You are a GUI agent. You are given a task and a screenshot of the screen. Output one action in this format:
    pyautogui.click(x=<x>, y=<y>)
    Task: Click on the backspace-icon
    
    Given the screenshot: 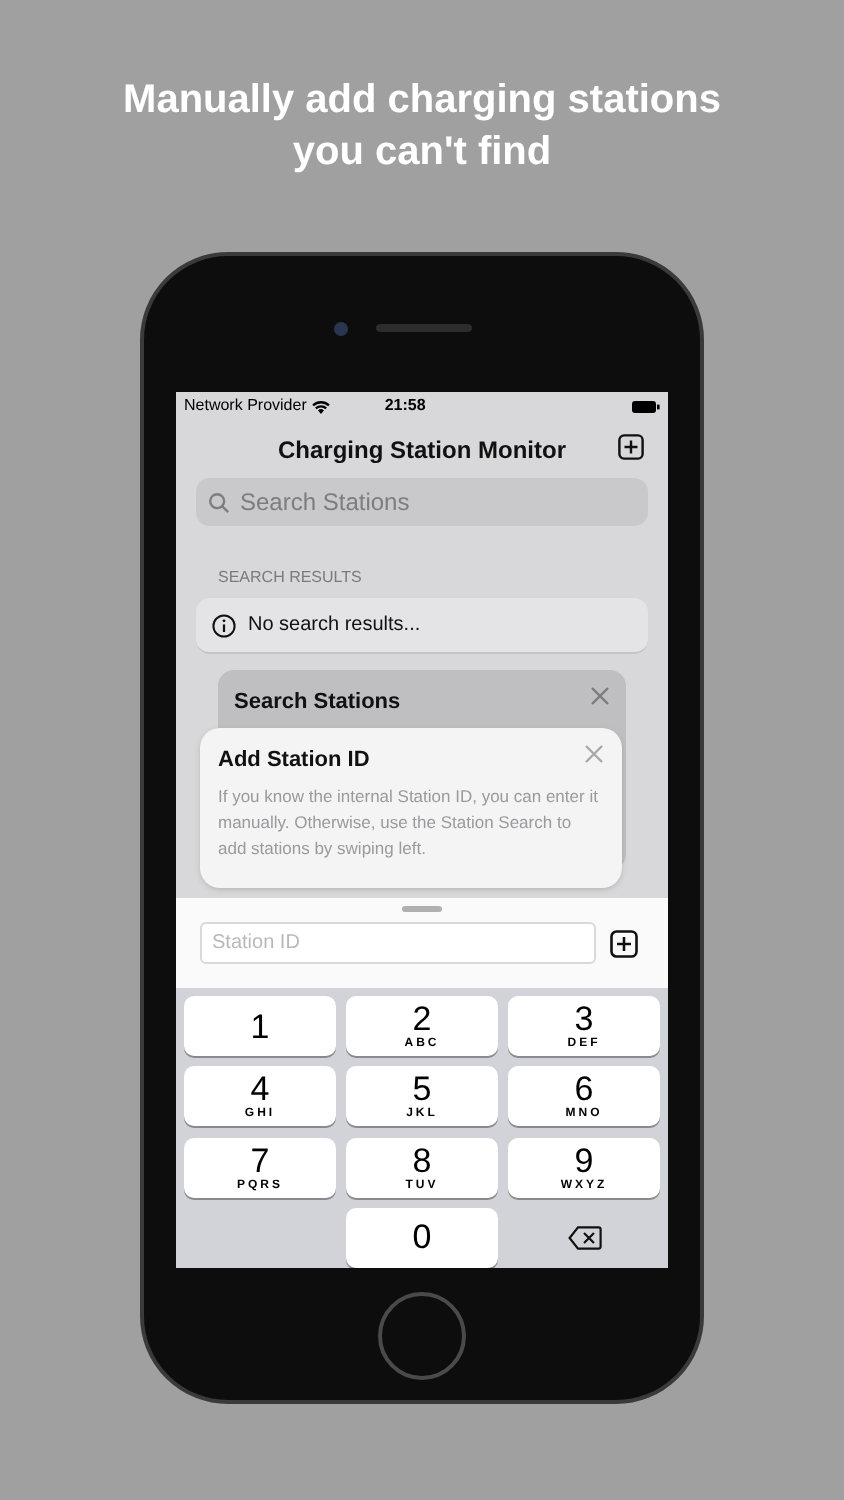 What is the action you would take?
    pyautogui.click(x=584, y=1237)
    